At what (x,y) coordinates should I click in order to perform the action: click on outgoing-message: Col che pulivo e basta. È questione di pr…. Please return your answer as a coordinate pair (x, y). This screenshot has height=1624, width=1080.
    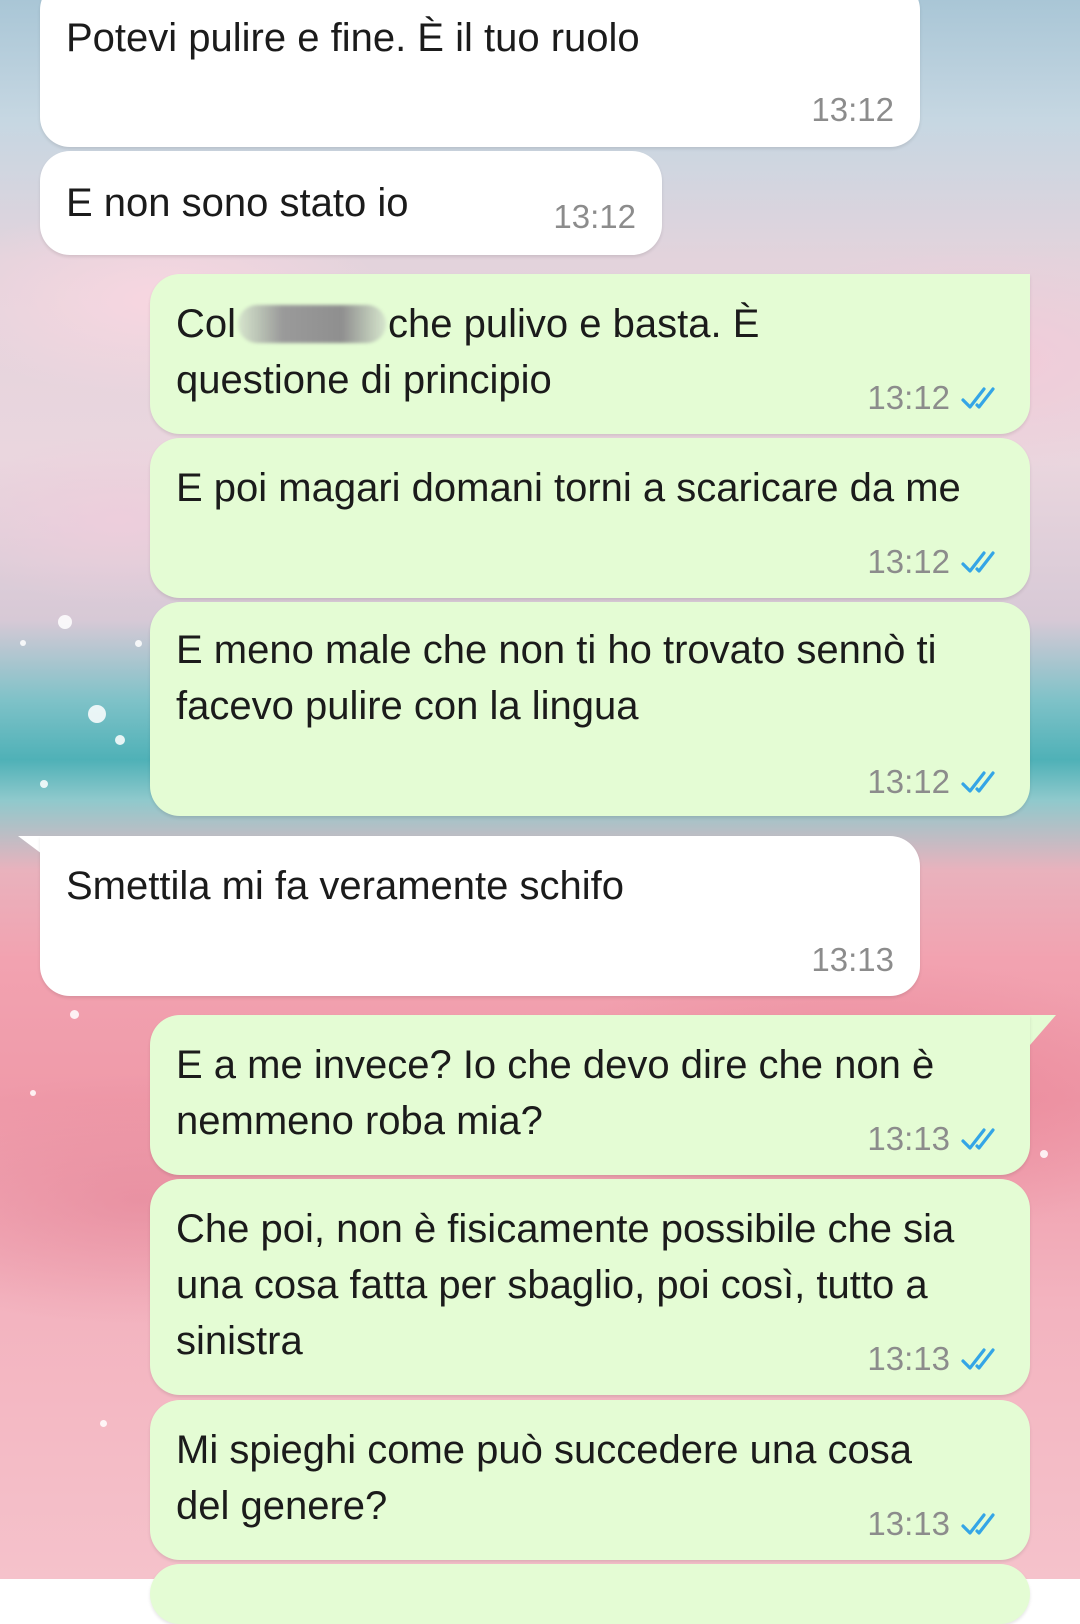
    Looking at the image, I should click on (590, 354).